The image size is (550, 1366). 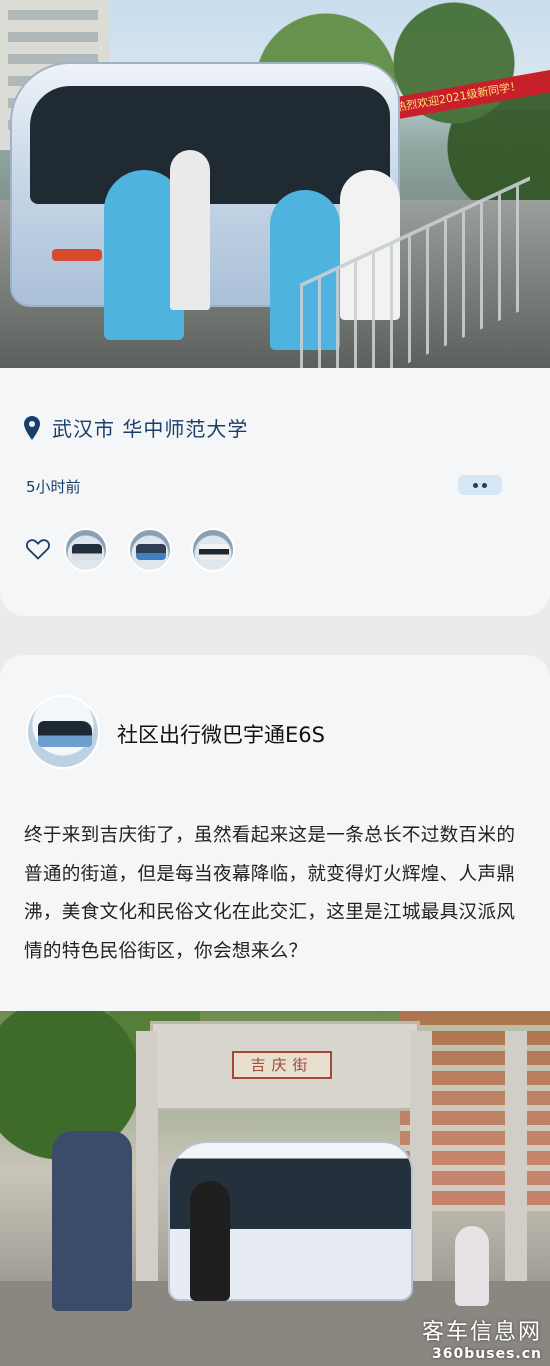 I want to click on author-avatar, so click(x=63, y=732).